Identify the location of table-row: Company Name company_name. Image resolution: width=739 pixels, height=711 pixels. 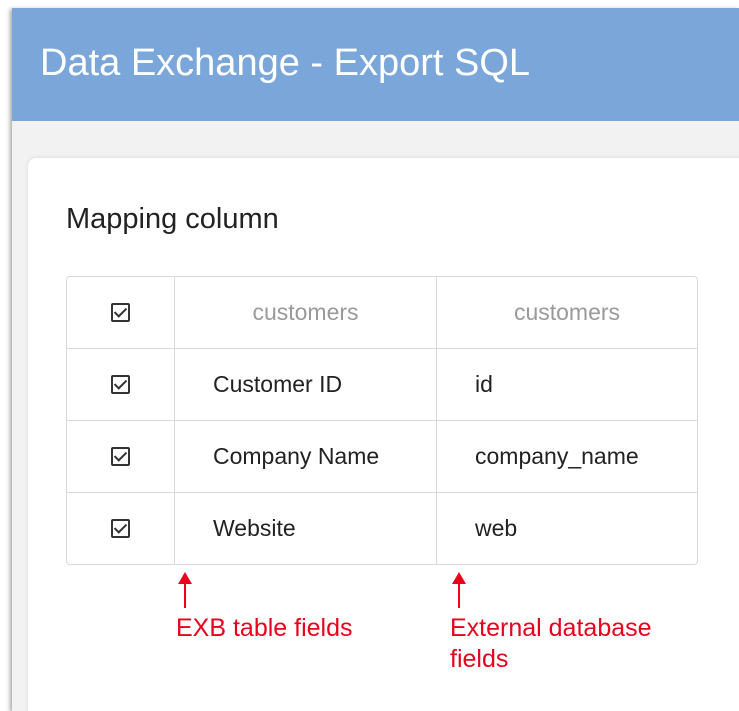
(382, 456).